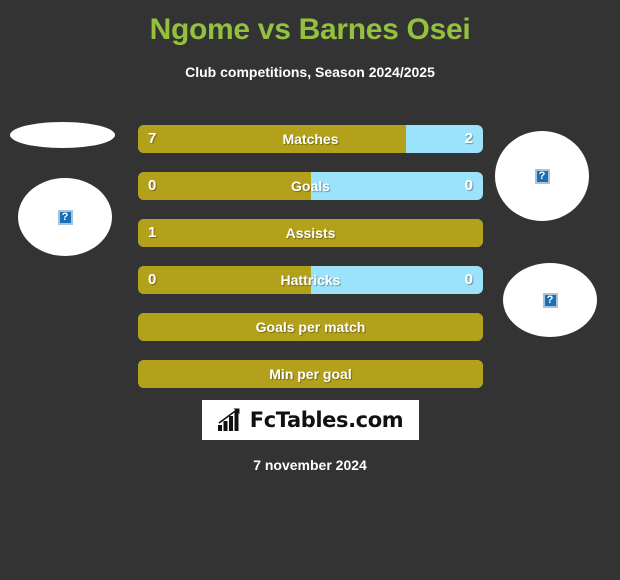  Describe the element at coordinates (228, 419) in the screenshot. I see `bar-chart-arrow-icon` at that location.